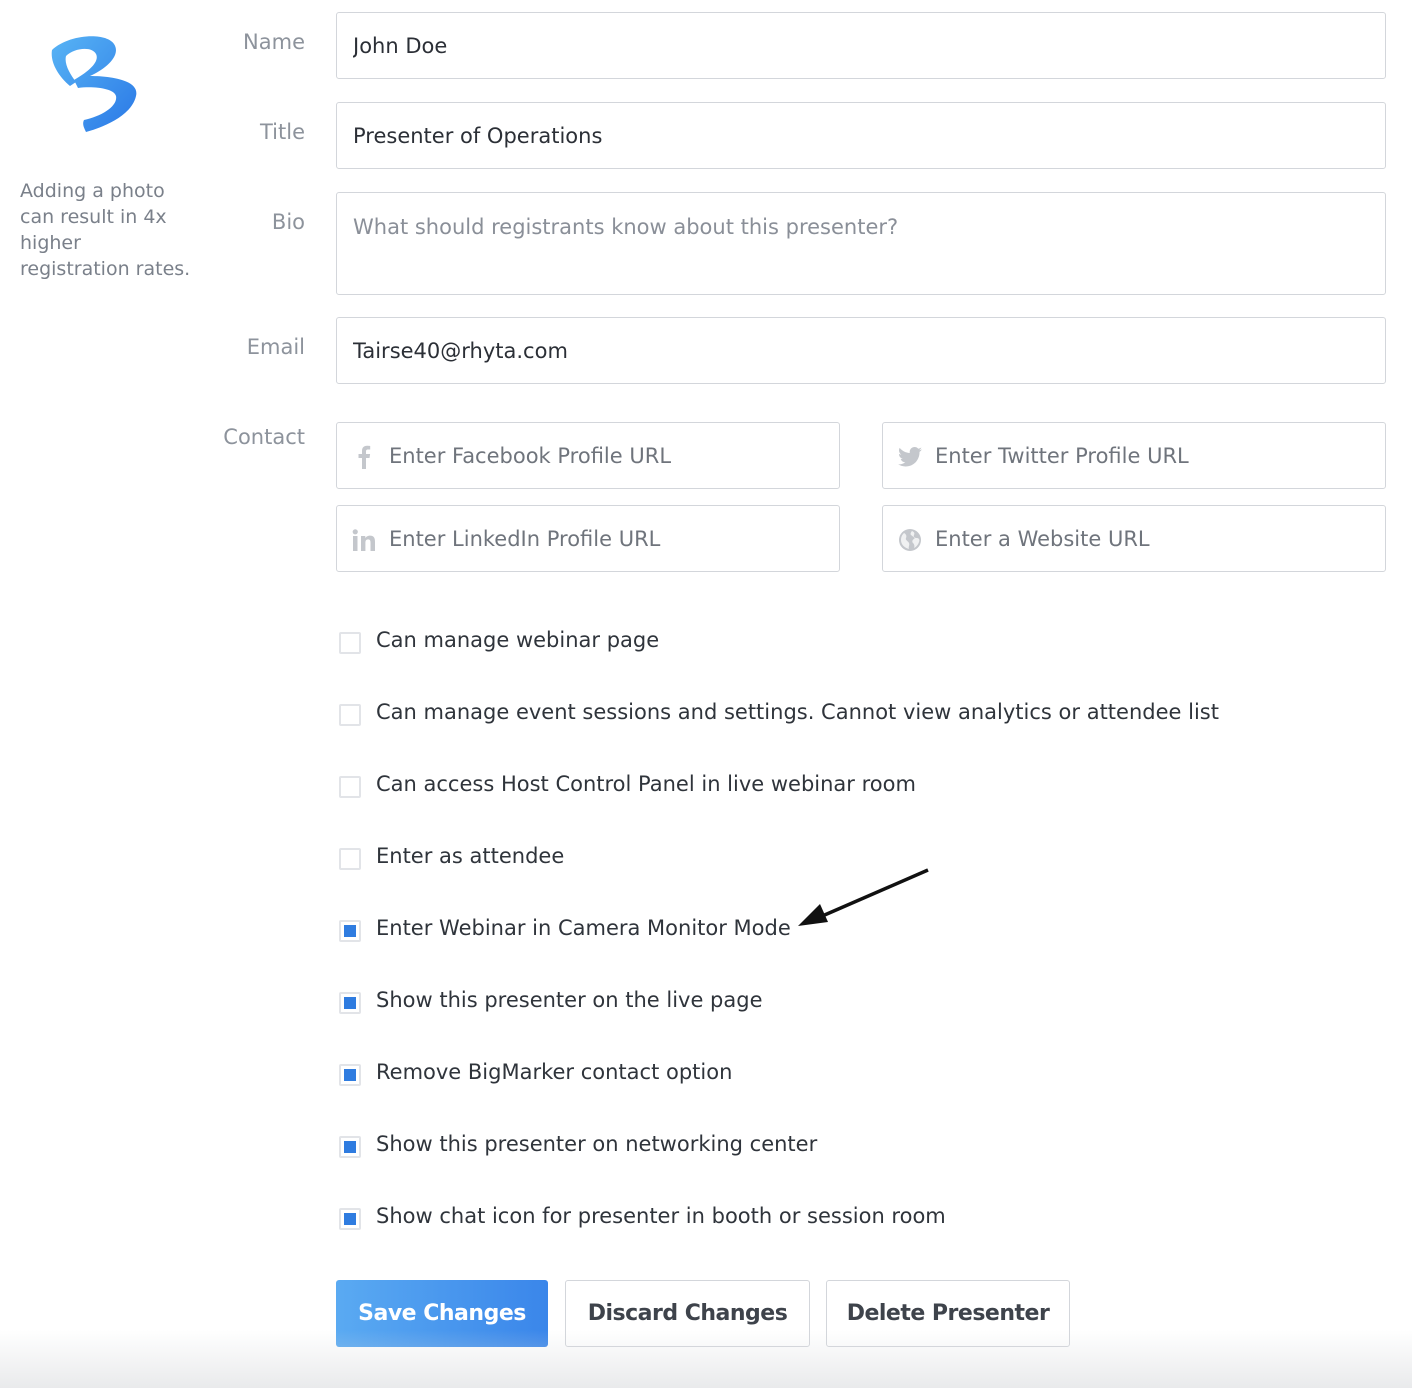 This screenshot has height=1388, width=1412. Describe the element at coordinates (274, 42) in the screenshot. I see `name-label: Name` at that location.